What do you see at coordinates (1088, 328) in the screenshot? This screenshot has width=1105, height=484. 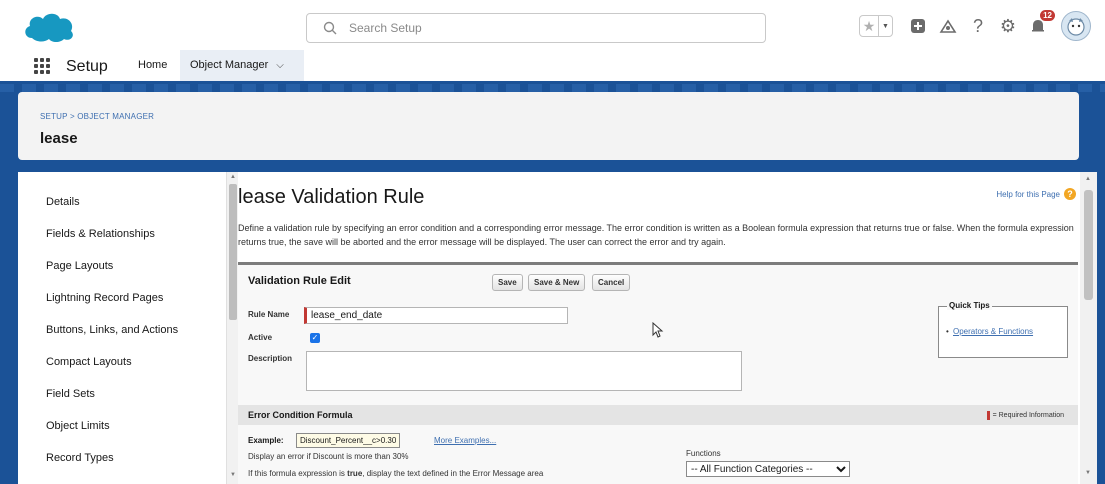 I see `main-scrollbar: ▲ ▼` at bounding box center [1088, 328].